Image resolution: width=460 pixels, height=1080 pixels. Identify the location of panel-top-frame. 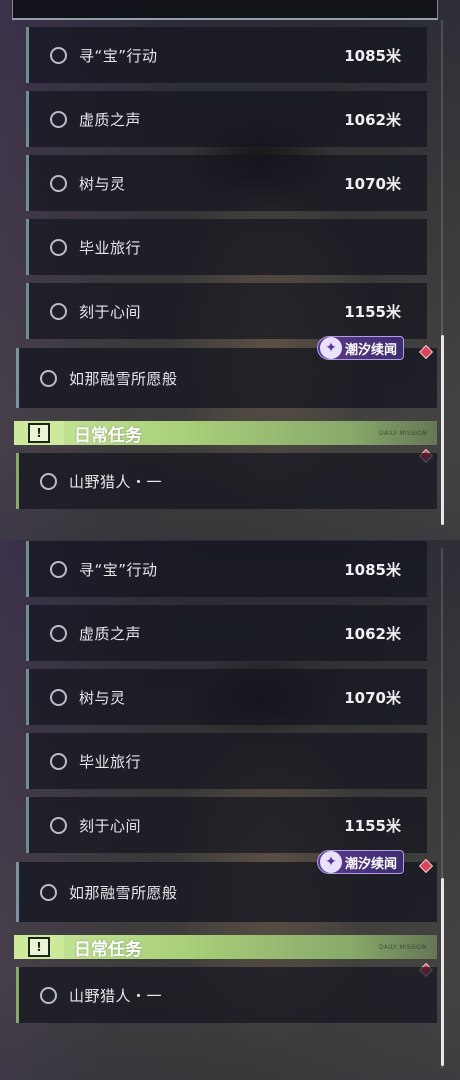
(225, 10).